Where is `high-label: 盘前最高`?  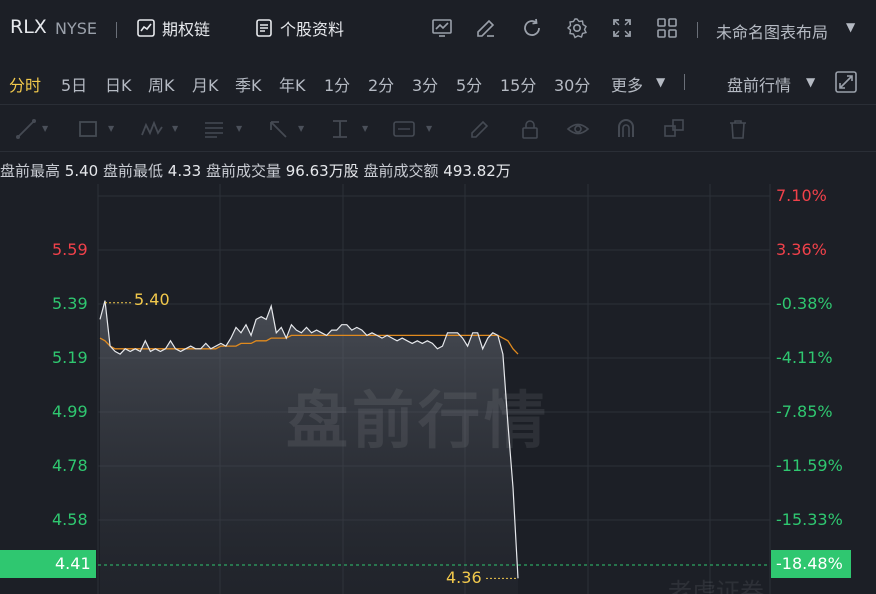 high-label: 盘前最高 is located at coordinates (30, 171).